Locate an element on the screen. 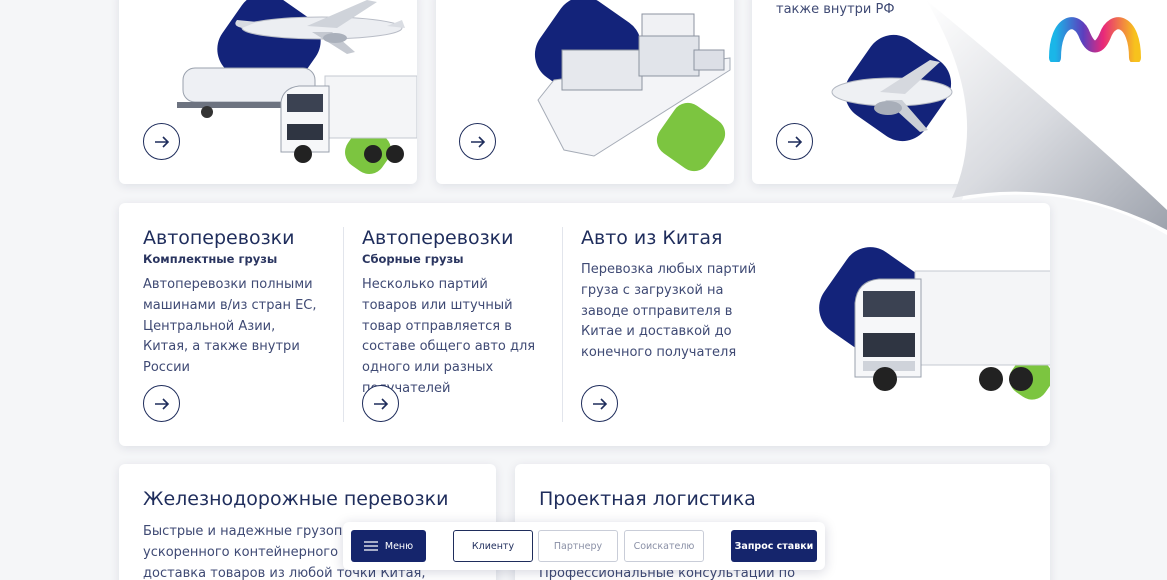 Image resolution: width=1167 pixels, height=580 pixels. airplane-icon is located at coordinates (320, 27).